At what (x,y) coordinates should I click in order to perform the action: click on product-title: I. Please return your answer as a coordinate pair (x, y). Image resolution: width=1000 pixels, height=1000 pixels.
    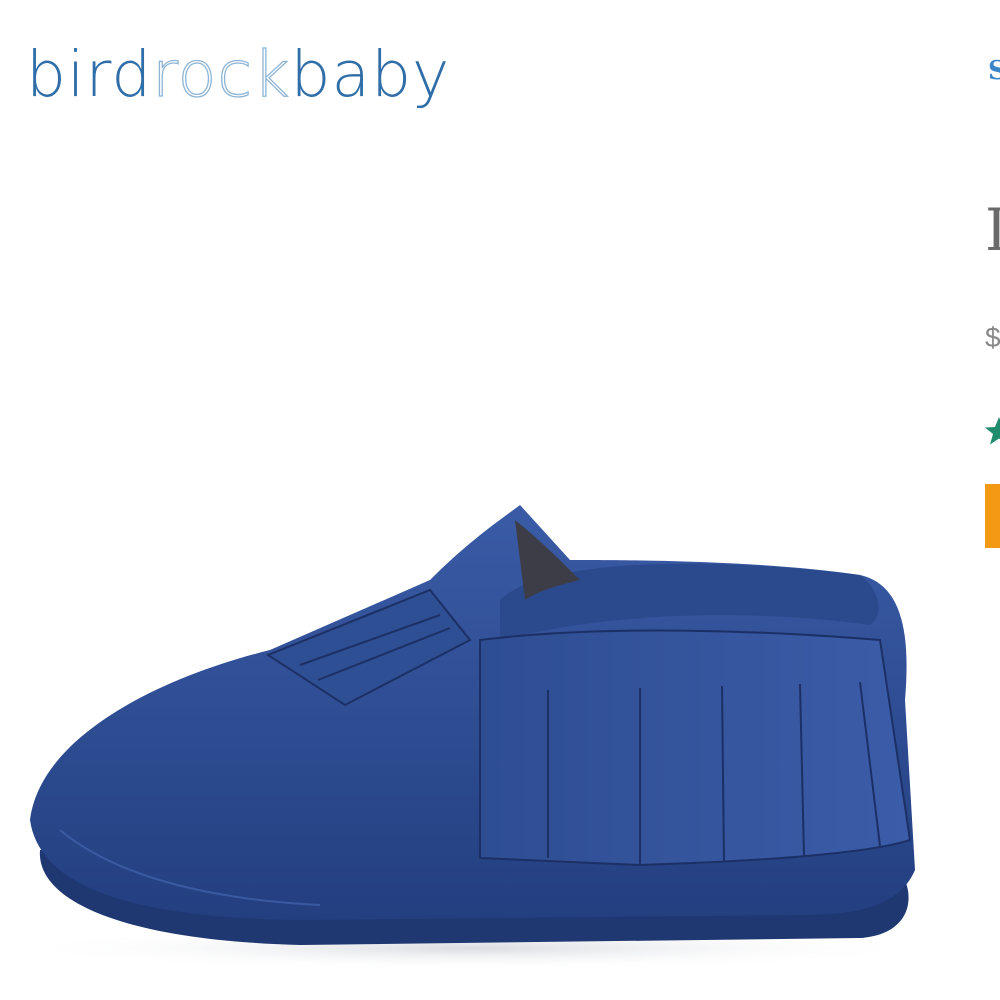
    Looking at the image, I should click on (992, 230).